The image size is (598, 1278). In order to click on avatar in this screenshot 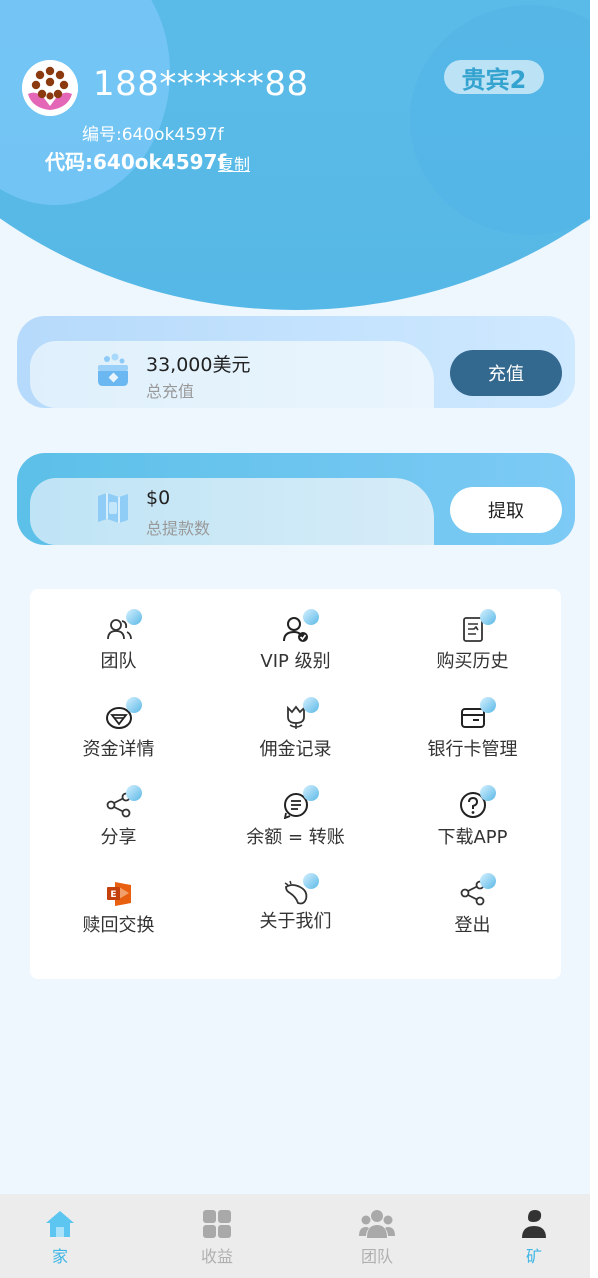, I will do `click(50, 88)`.